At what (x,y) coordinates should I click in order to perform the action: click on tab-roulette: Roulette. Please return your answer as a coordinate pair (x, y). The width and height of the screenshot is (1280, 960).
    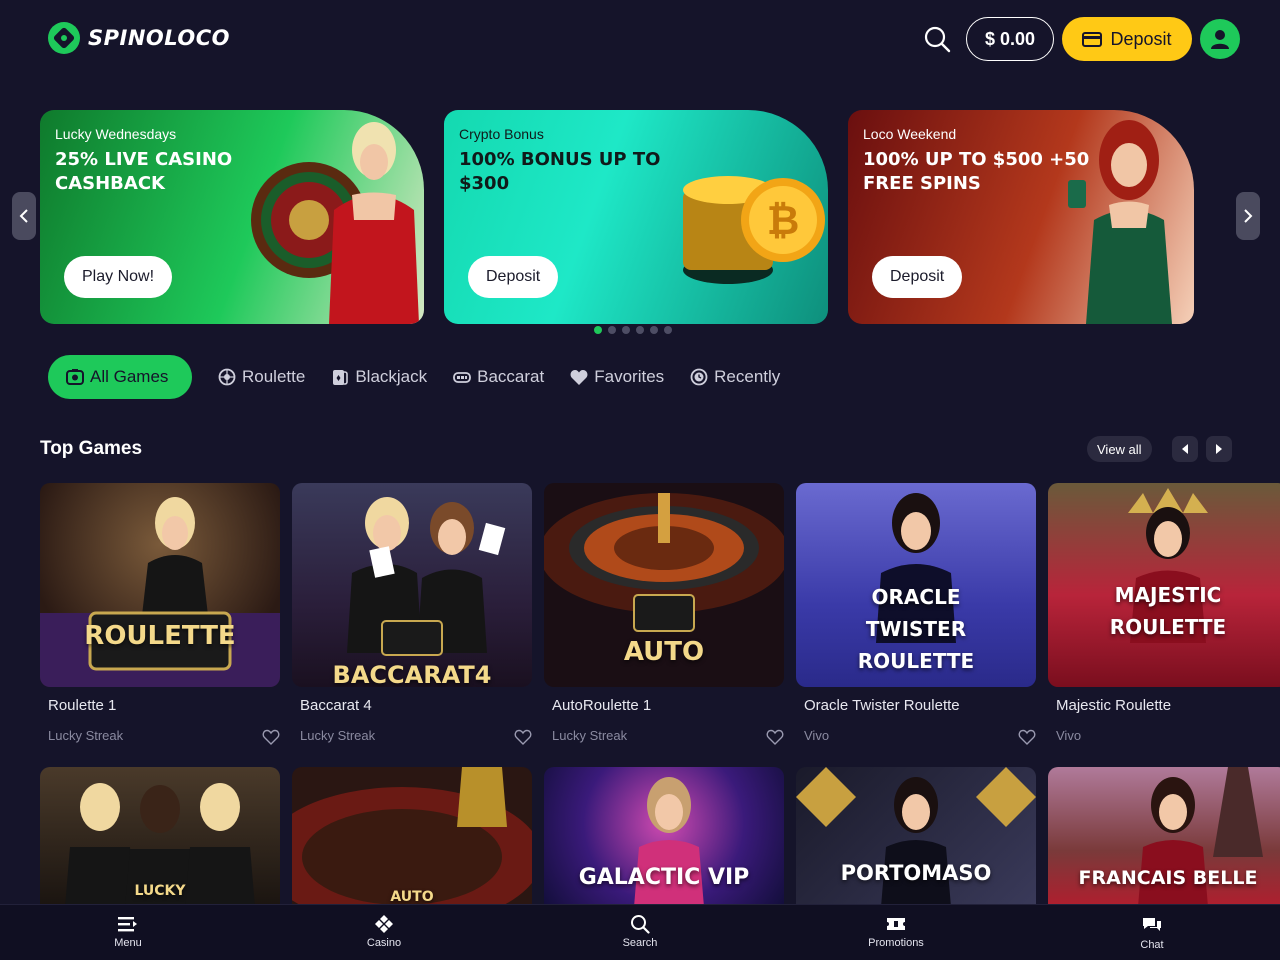
    Looking at the image, I should click on (261, 377).